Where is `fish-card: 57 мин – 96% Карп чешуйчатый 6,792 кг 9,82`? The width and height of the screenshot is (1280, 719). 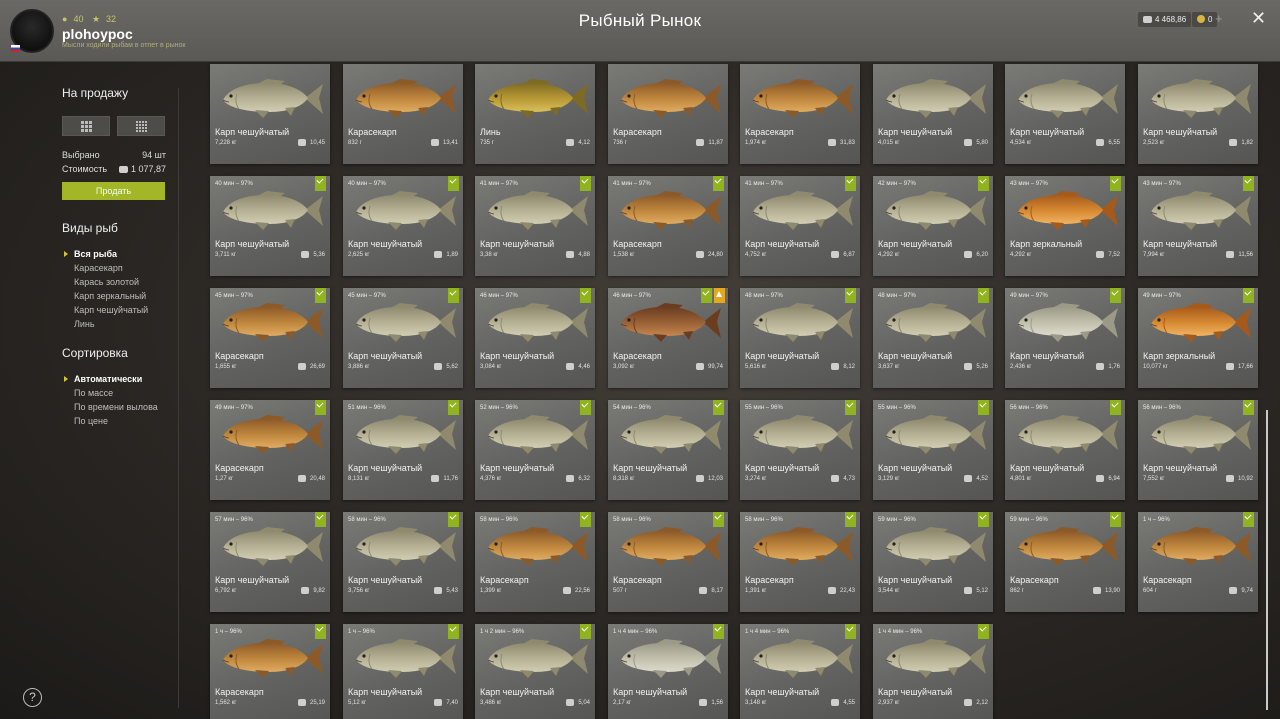
fish-card: 57 мин – 96% Карп чешуйчатый 6,792 кг 9,82 is located at coordinates (270, 562).